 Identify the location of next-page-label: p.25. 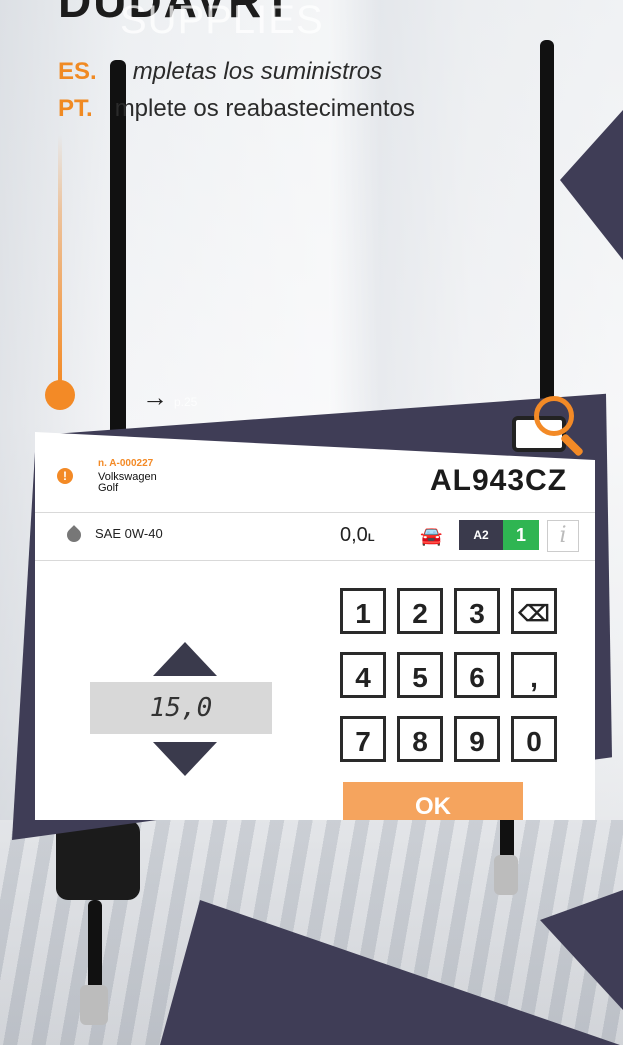
(186, 402).